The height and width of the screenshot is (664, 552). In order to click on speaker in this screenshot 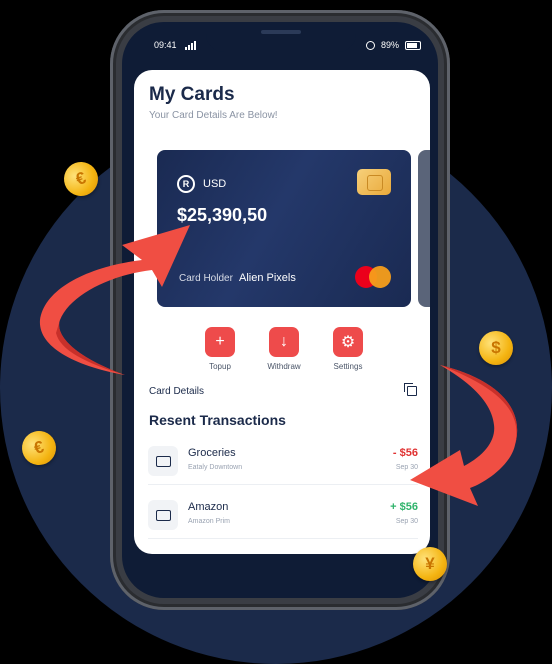, I will do `click(281, 32)`.